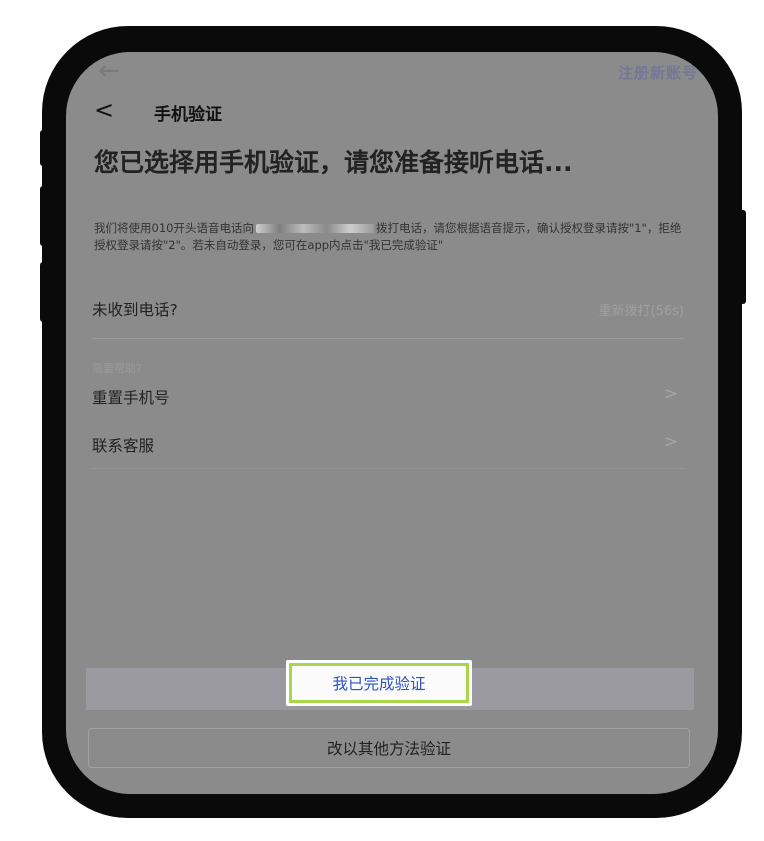 The width and height of the screenshot is (764, 841). What do you see at coordinates (135, 310) in the screenshot?
I see `no-call-label: 未收到电话?` at bounding box center [135, 310].